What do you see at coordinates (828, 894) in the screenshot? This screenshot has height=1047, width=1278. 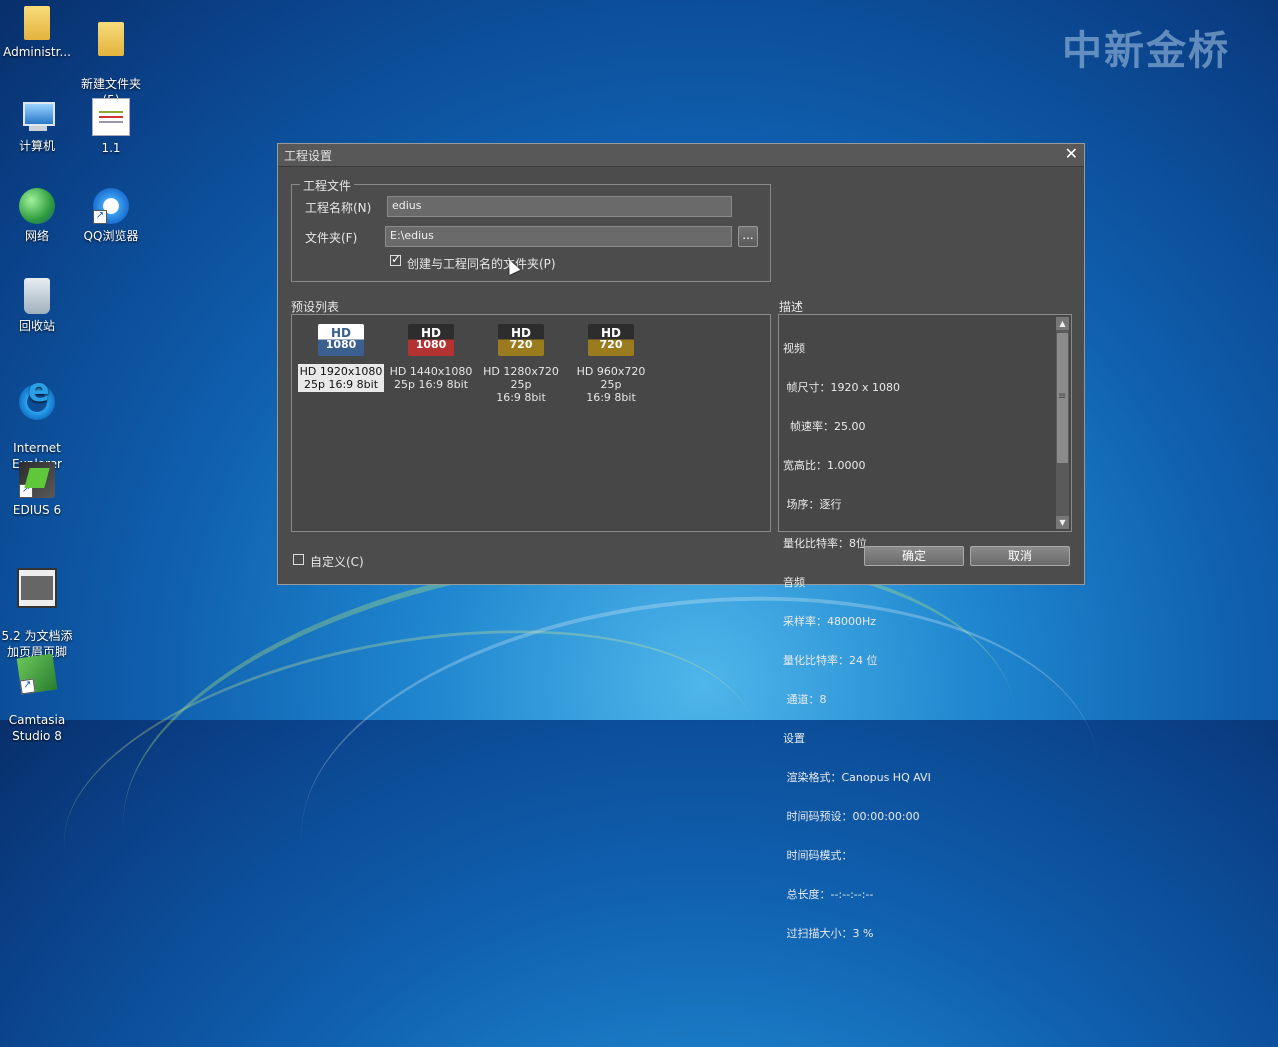 I see `description-line: 总长度：--:--:--:--` at bounding box center [828, 894].